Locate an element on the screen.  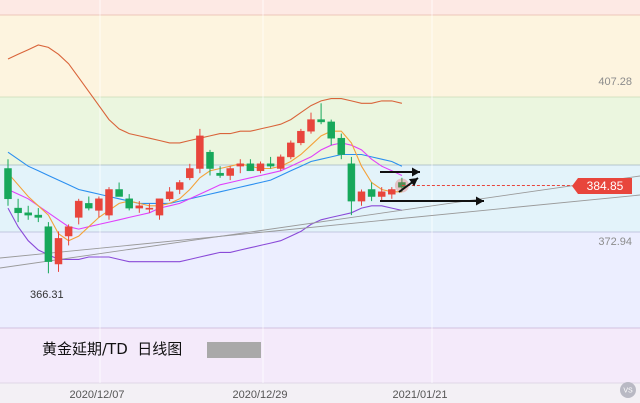
watermark-logo: VS is located at coordinates (628, 390).